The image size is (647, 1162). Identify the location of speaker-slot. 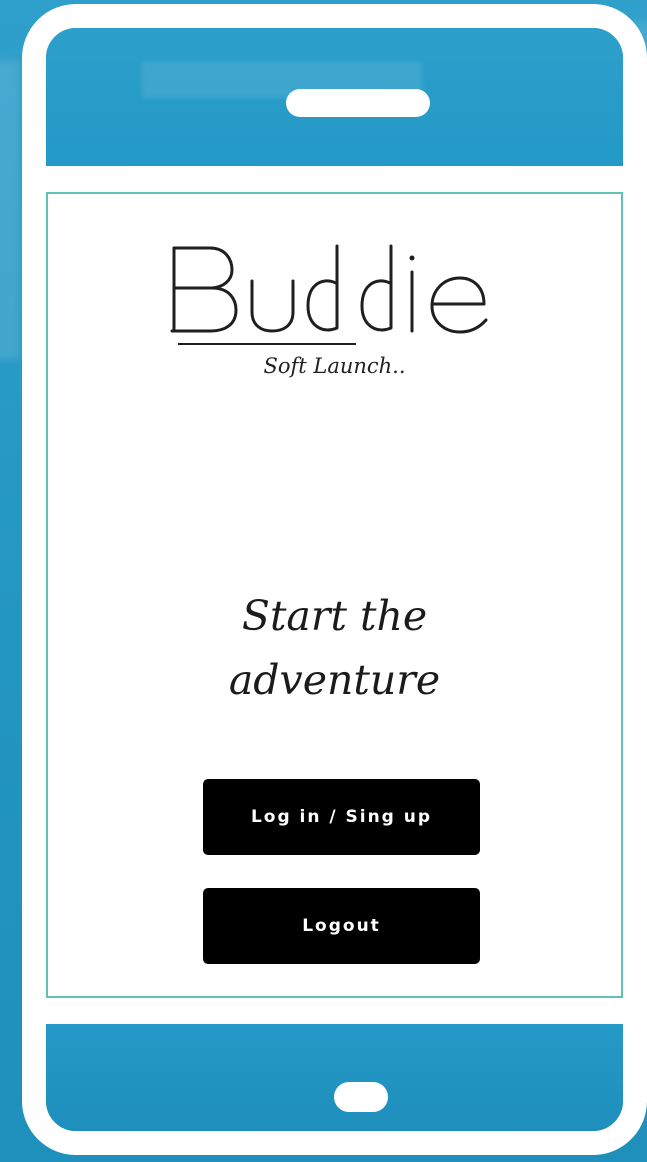
(358, 103).